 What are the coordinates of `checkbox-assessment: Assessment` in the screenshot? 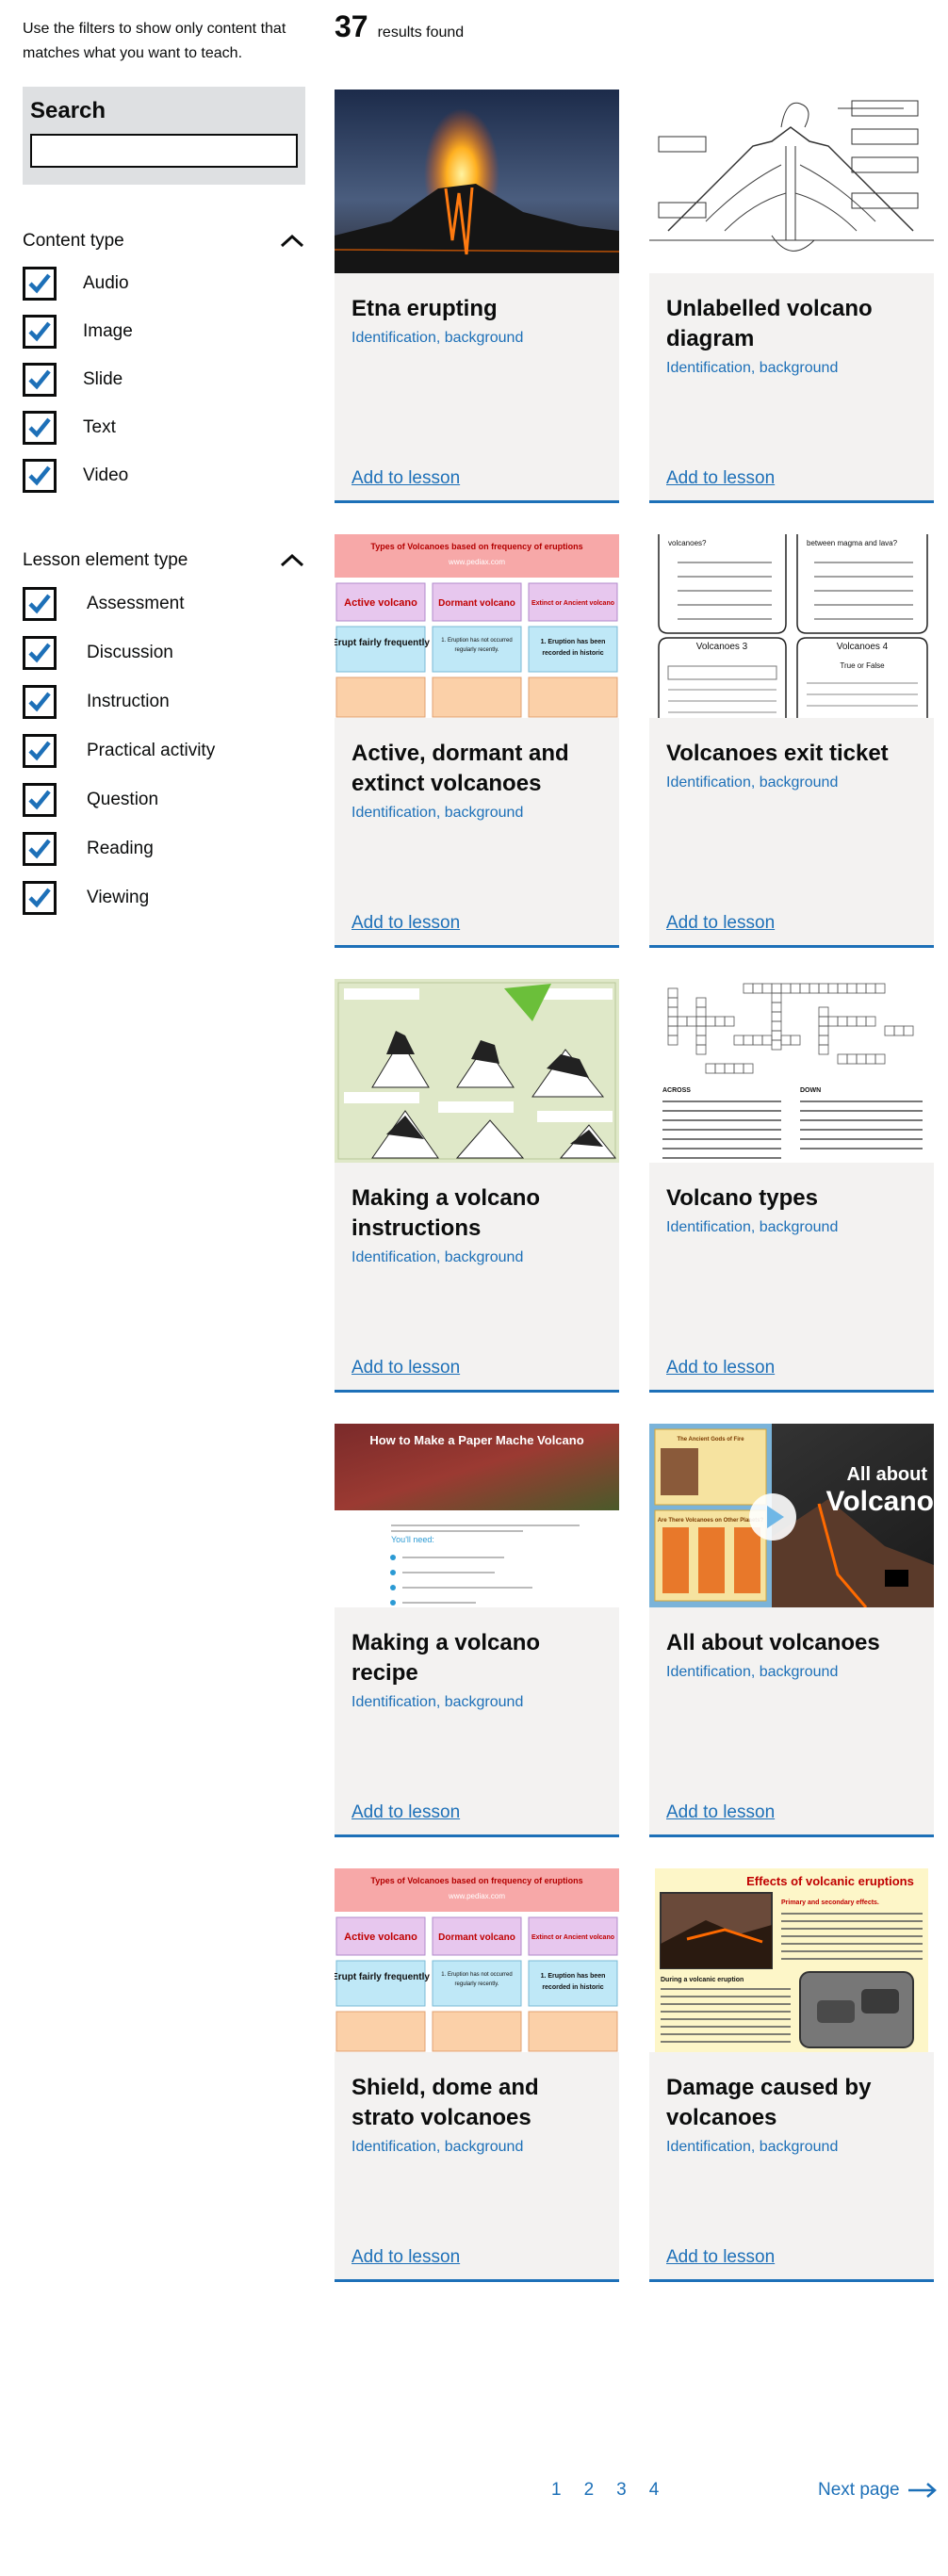 It's located at (164, 604).